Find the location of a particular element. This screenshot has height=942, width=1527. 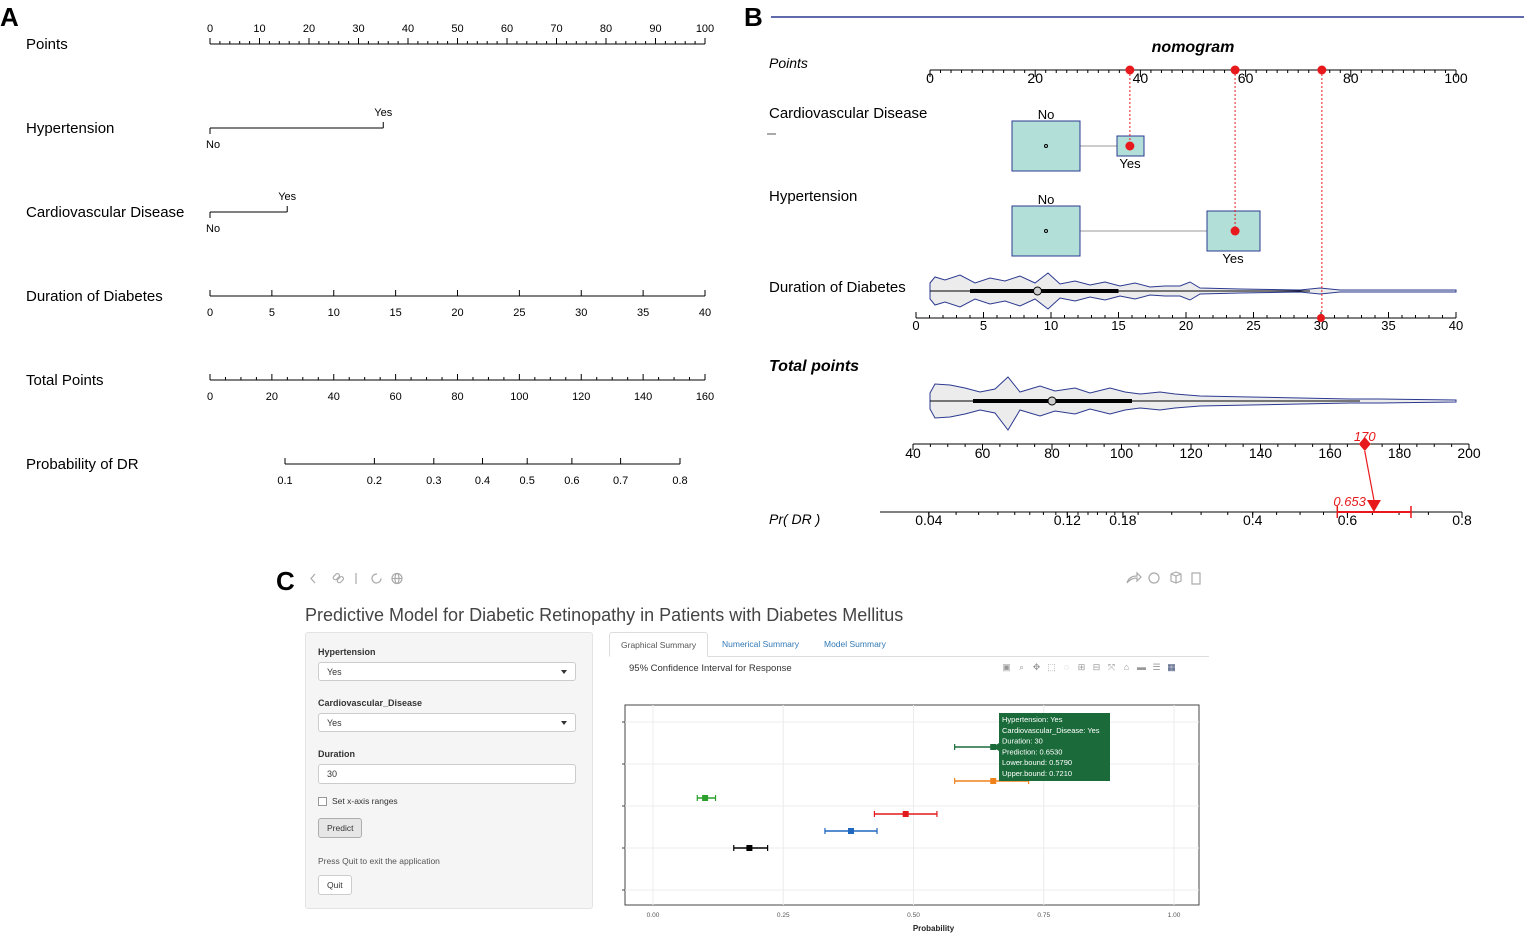

prob-tick-label: 0.04 is located at coordinates (928, 520).